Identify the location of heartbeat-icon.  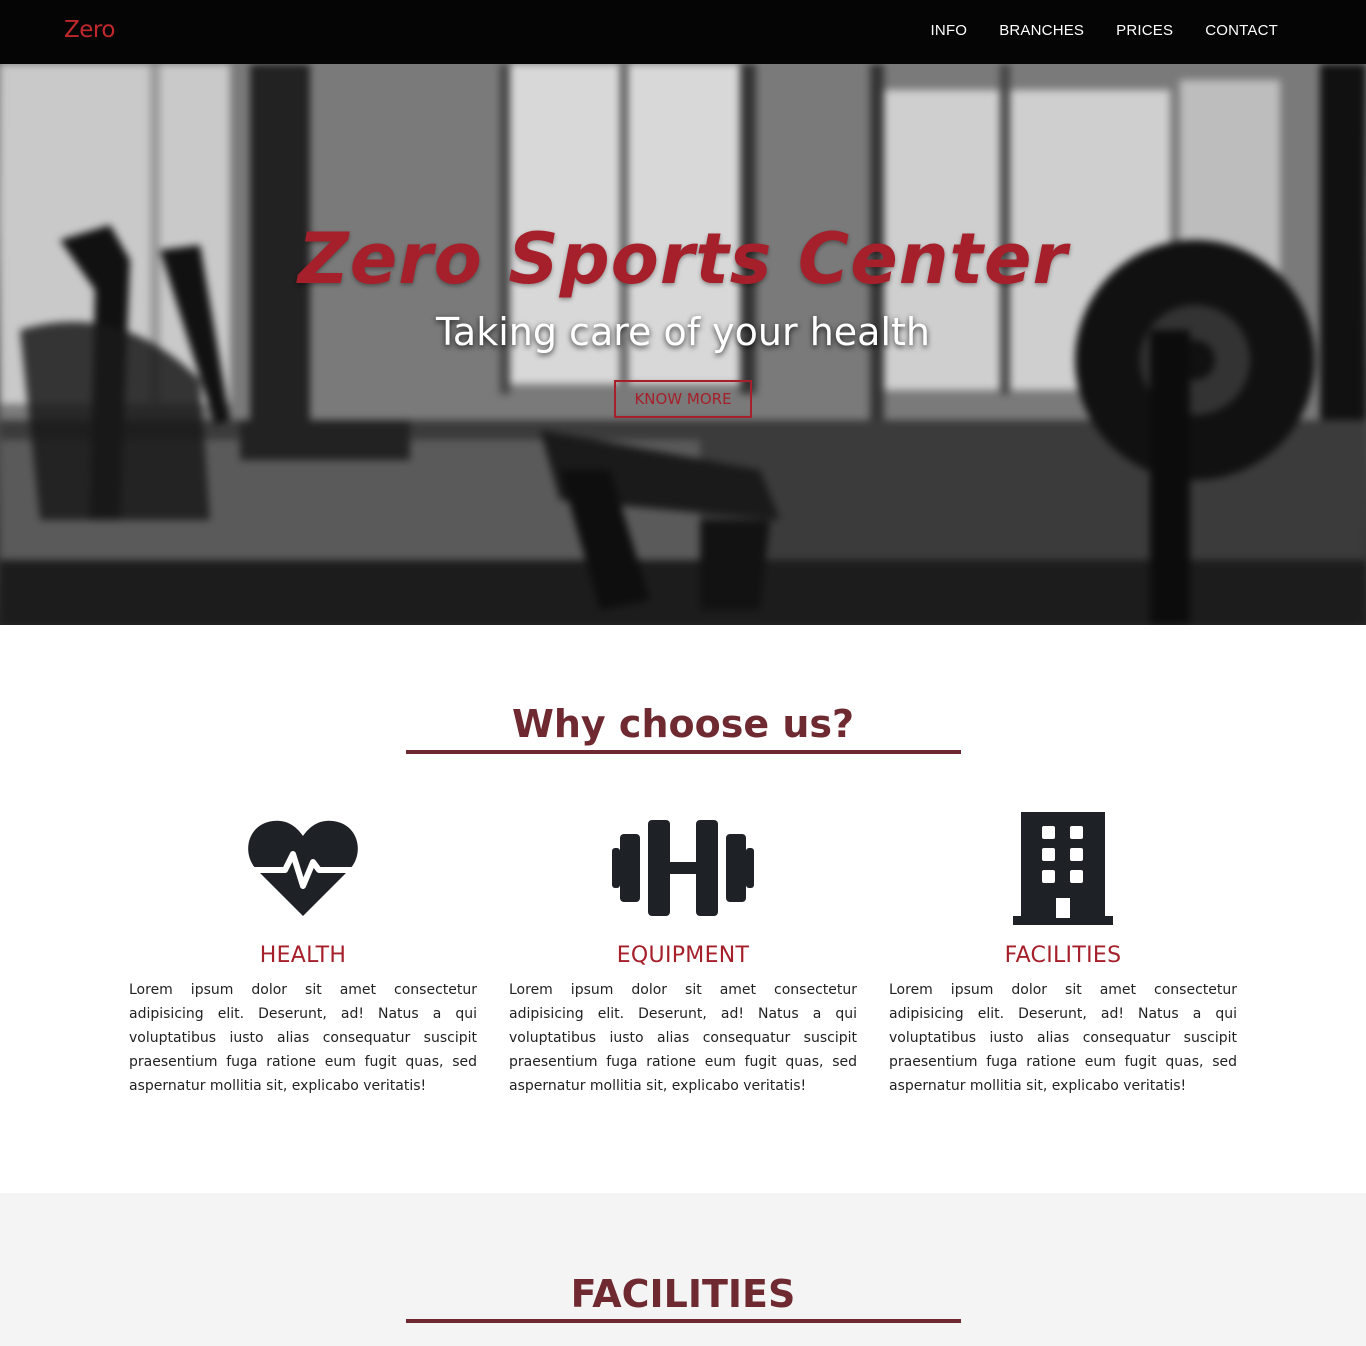
(303, 867).